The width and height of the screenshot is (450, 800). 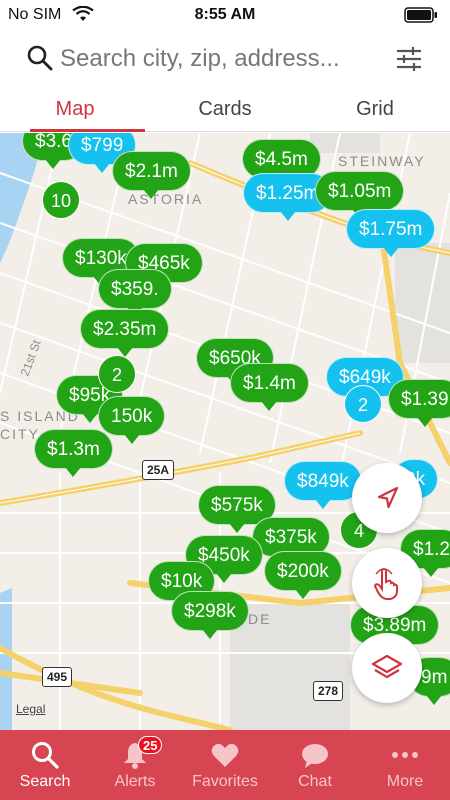 I want to click on price-pin: $2.1m, so click(x=151, y=175).